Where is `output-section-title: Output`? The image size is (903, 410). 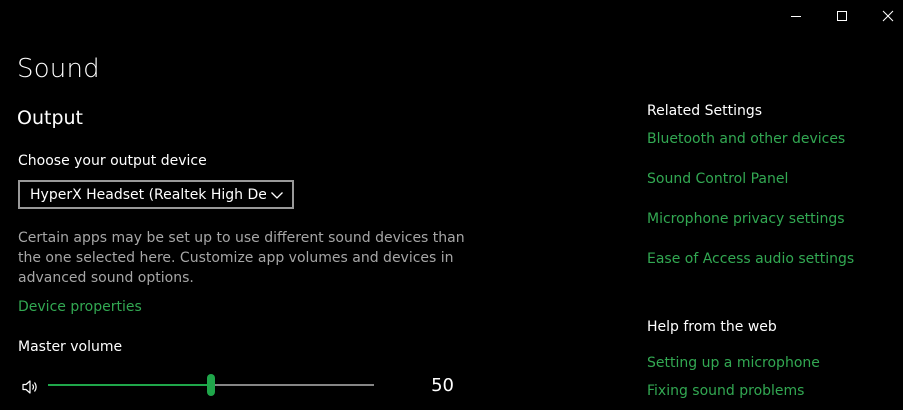
output-section-title: Output is located at coordinates (50, 118).